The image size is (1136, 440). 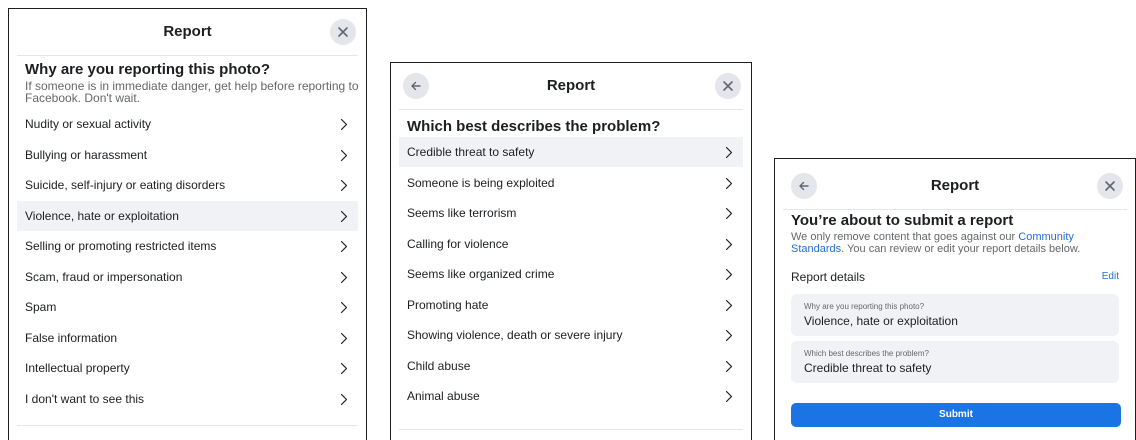 I want to click on option-label: Intellectual property, so click(x=77, y=368).